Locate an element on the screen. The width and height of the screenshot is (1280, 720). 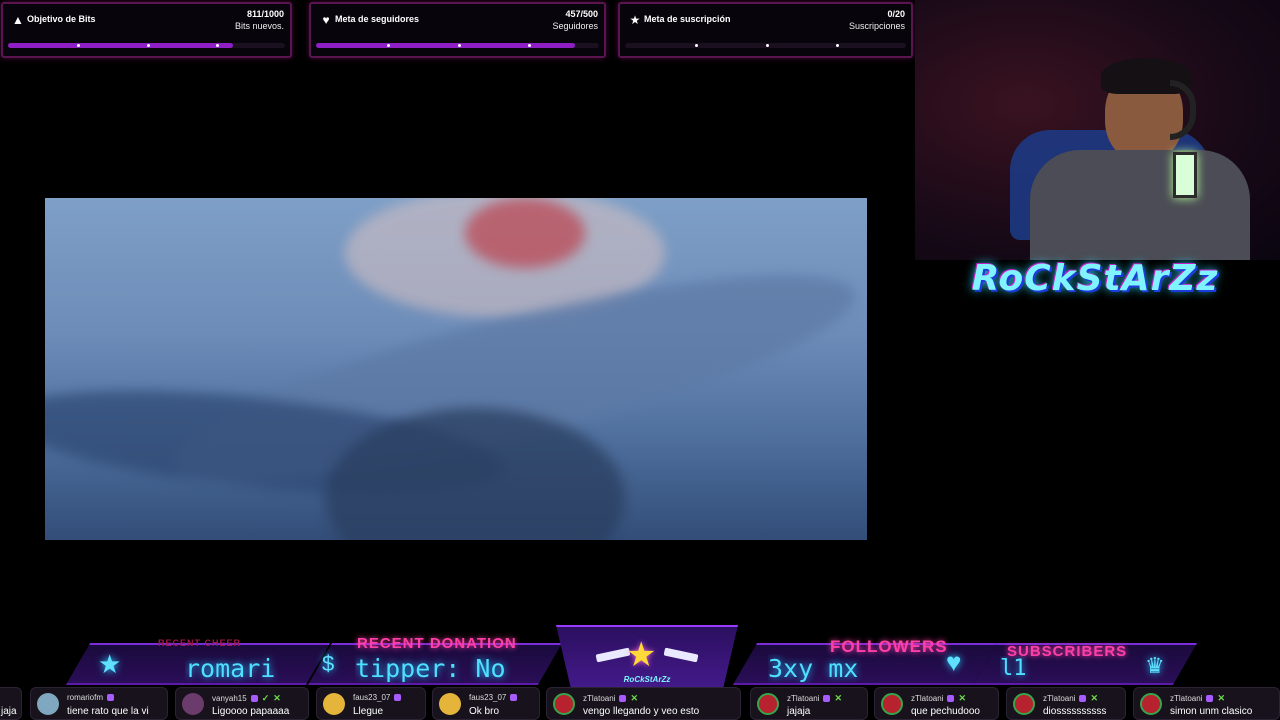
chat-text: jaja is located at coordinates (9, 711).